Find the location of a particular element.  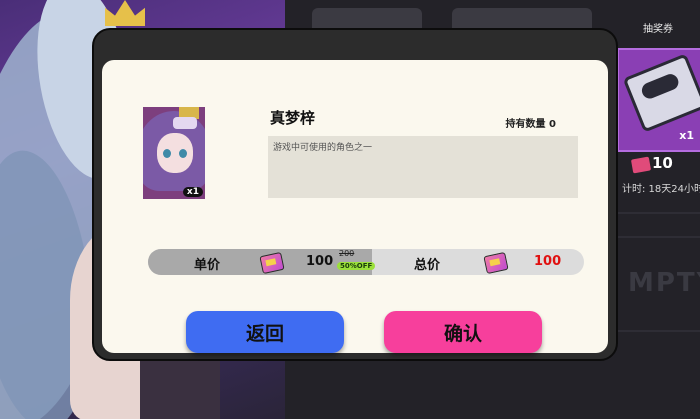

price-bar: 单价 100 200 50%OFF 总价 100 is located at coordinates (366, 262).